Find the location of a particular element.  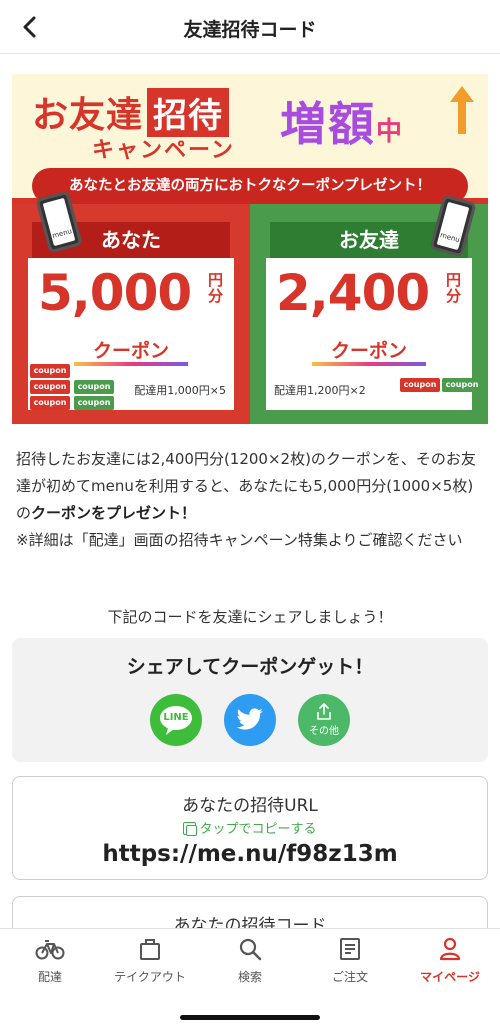

share-twitter-button is located at coordinates (250, 720).